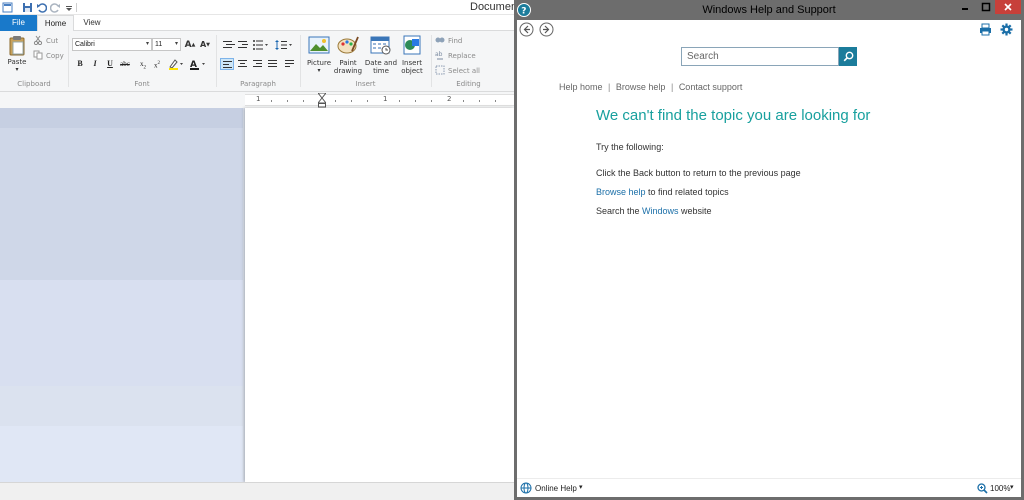 The height and width of the screenshot is (500, 1024). I want to click on online-help-icon, so click(526, 489).